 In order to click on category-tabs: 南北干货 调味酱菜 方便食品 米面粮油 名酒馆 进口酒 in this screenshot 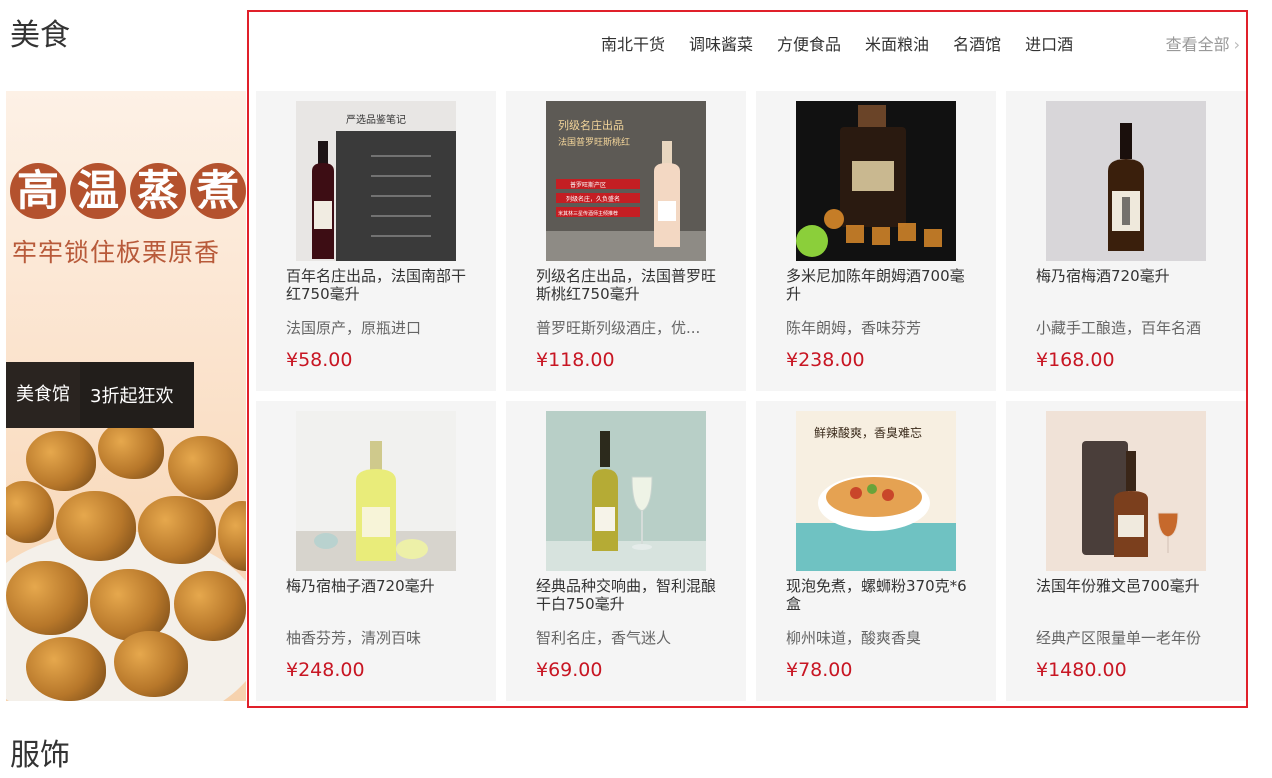, I will do `click(837, 43)`.